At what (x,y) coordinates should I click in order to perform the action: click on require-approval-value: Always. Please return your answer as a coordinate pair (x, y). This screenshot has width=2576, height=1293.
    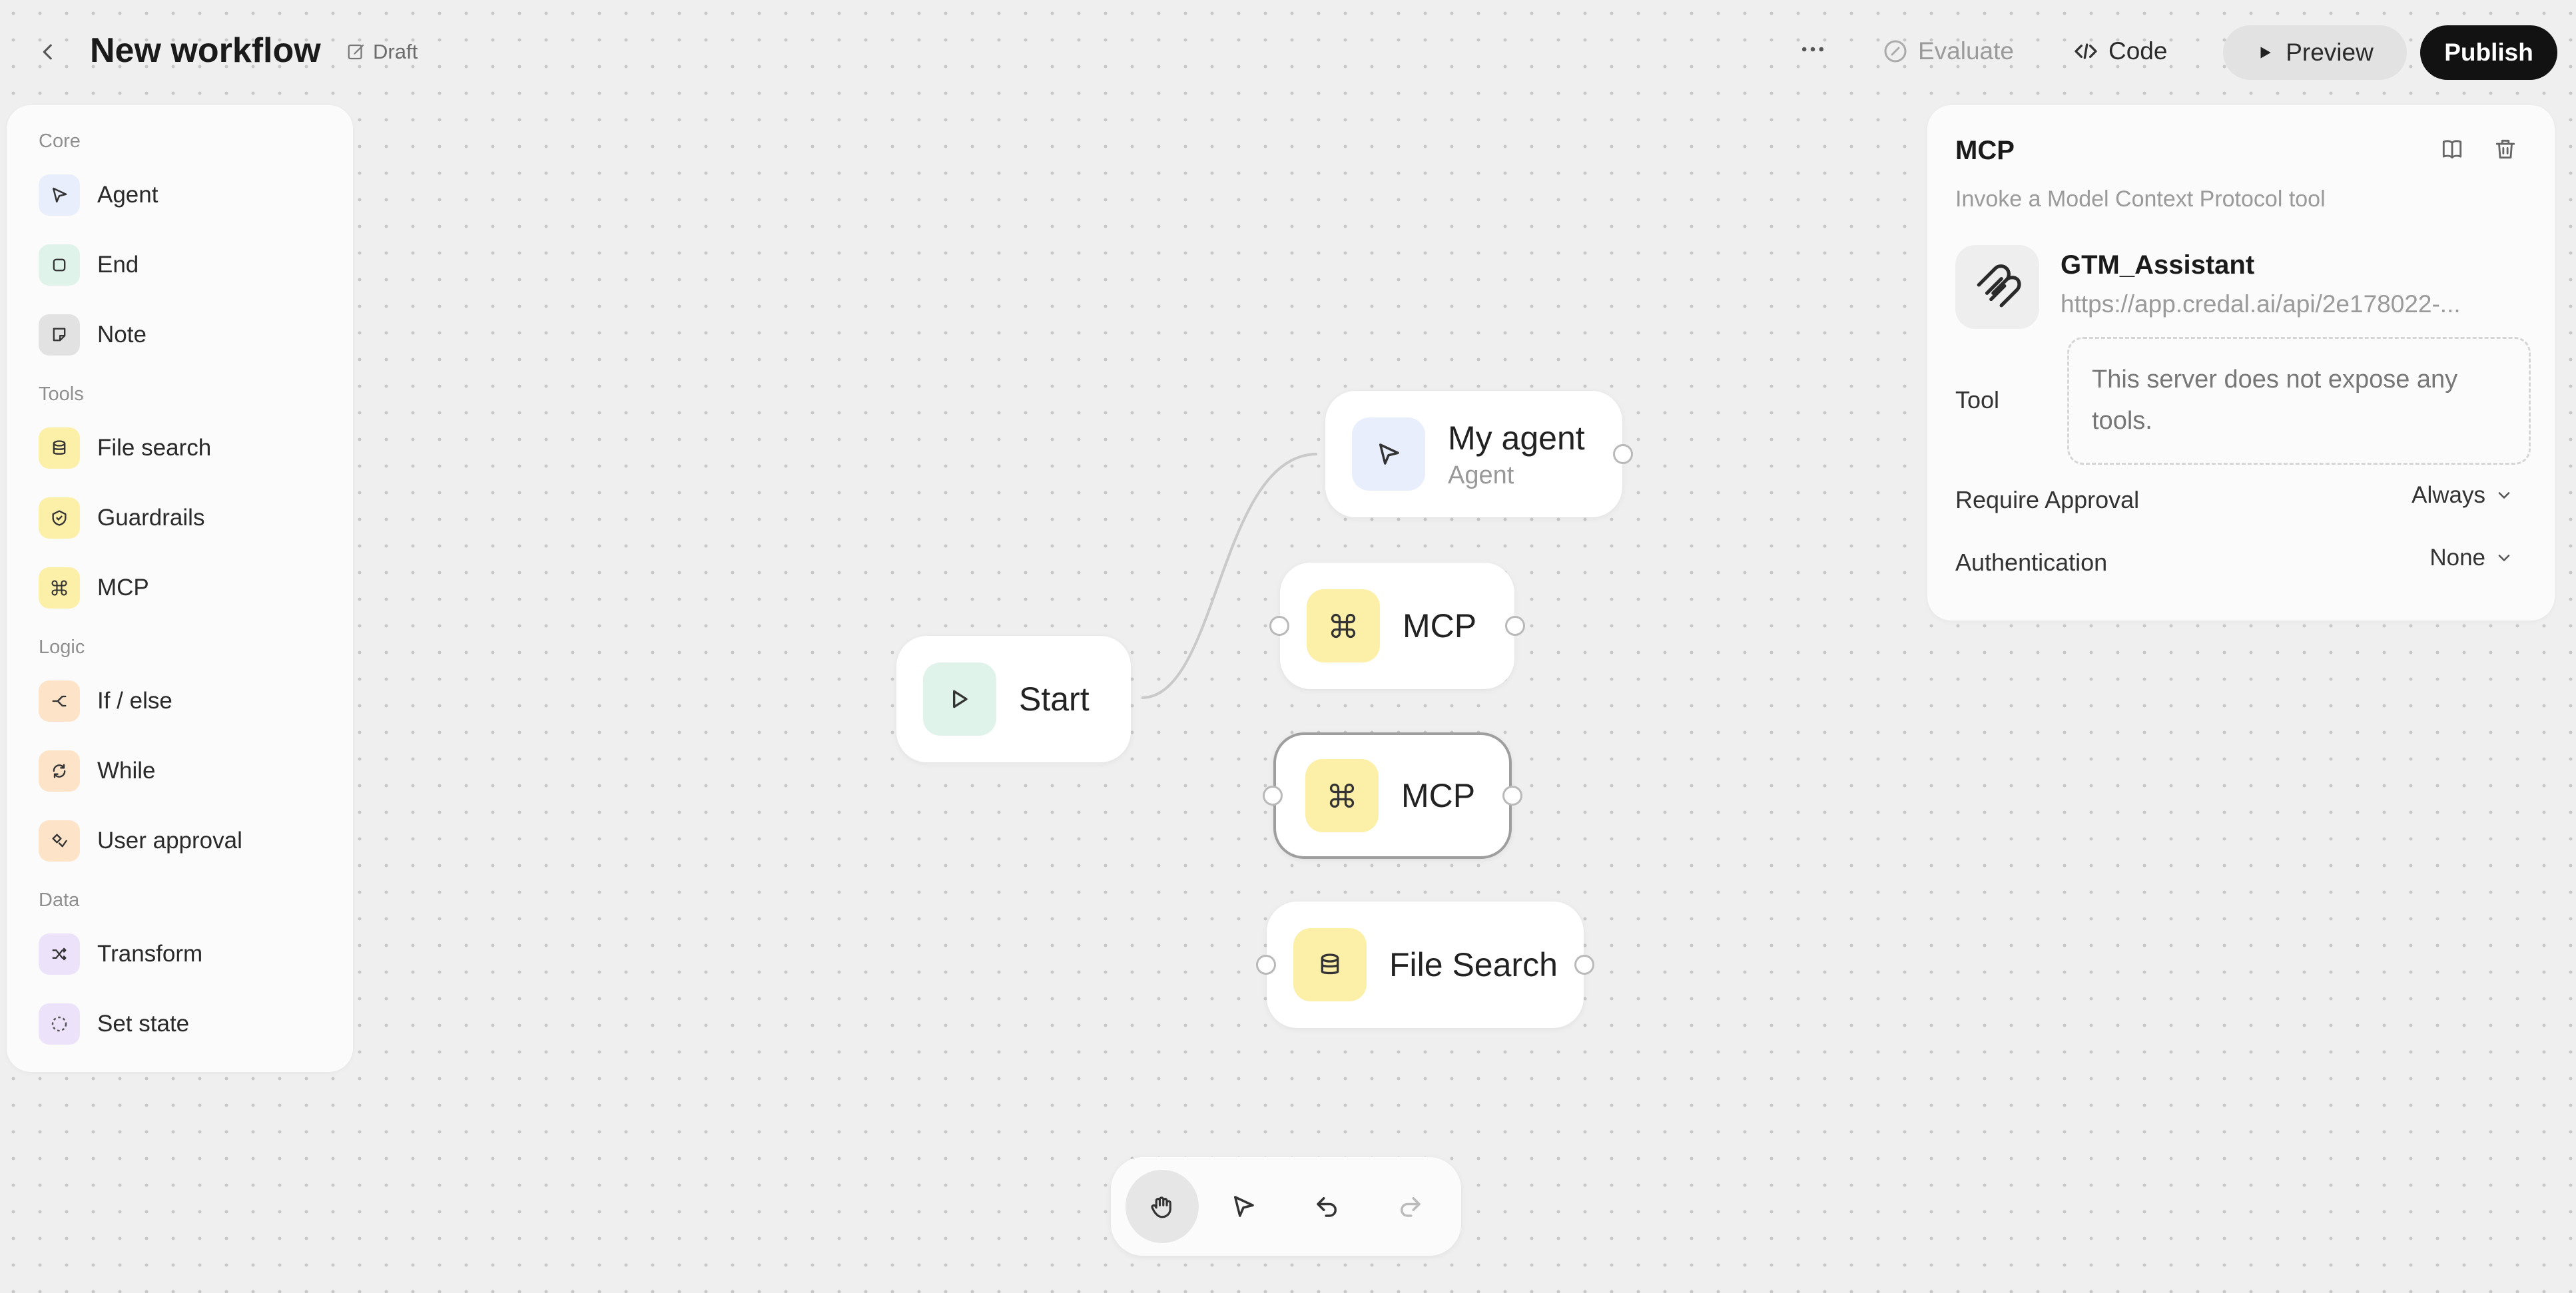
    Looking at the image, I should click on (2448, 495).